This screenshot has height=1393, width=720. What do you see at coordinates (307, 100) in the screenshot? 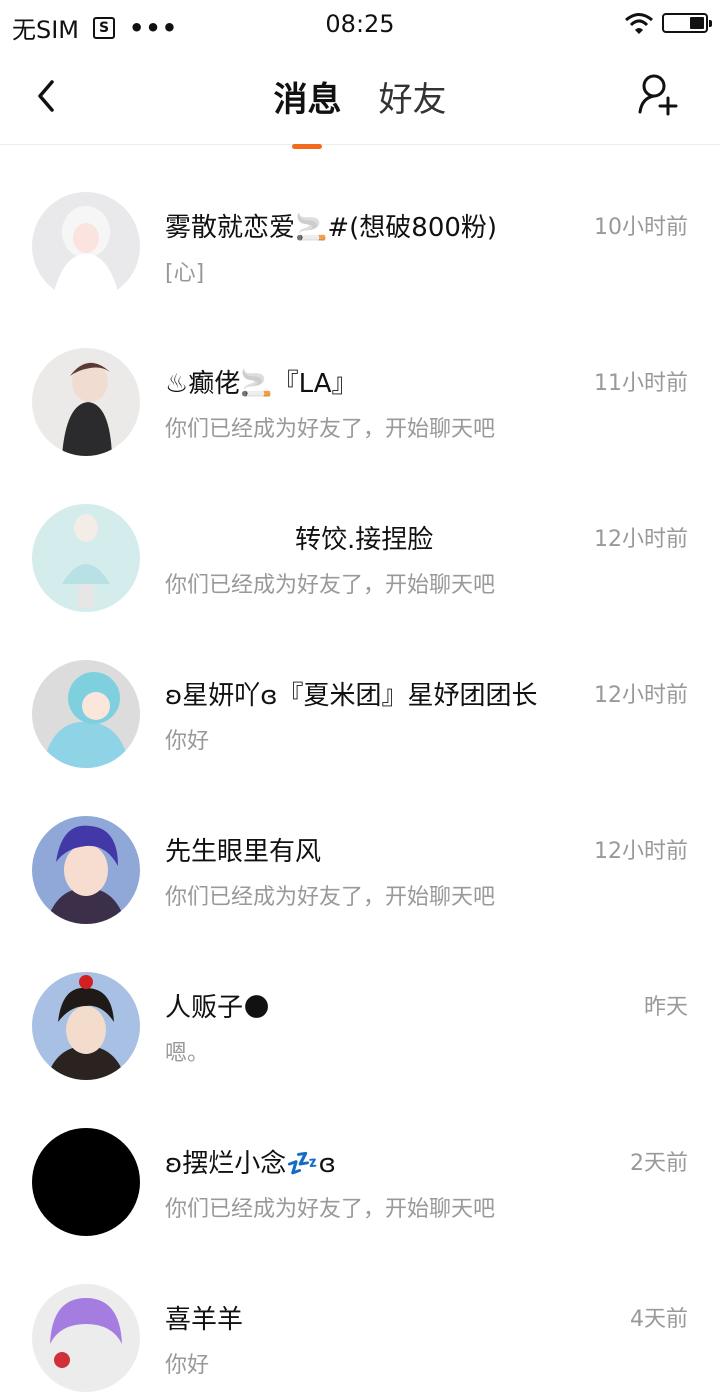
I see `tab-messages-label: 消息` at bounding box center [307, 100].